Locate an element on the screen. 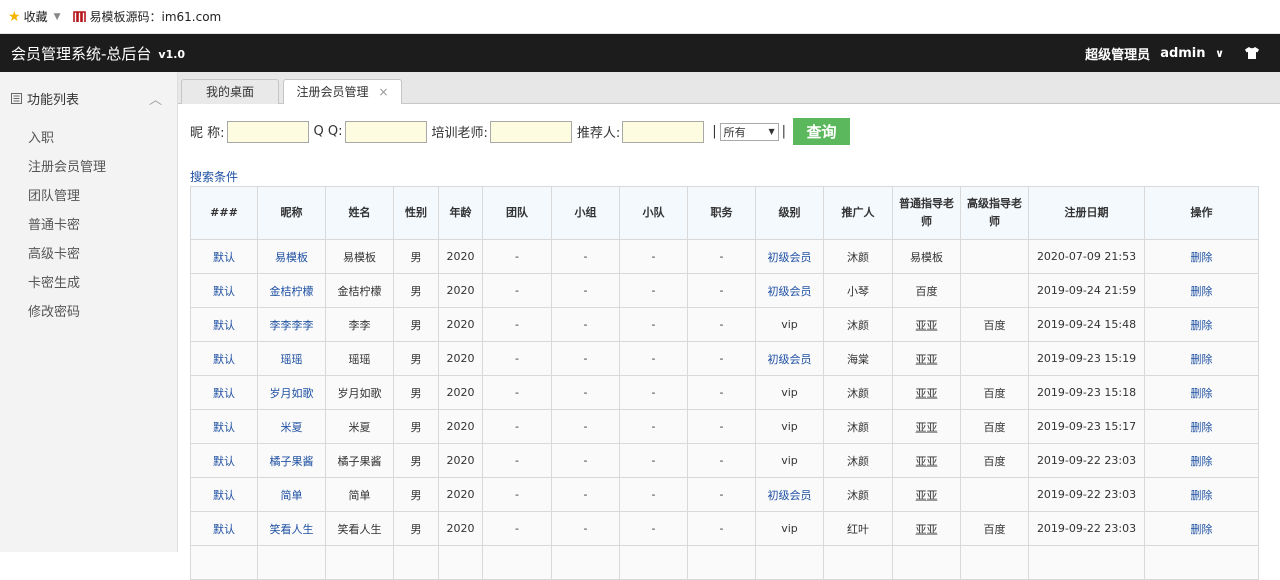 Image resolution: width=1280 pixels, height=580 pixels. bookmark-favorites: ★ 收藏 ▼ is located at coordinates (36, 16).